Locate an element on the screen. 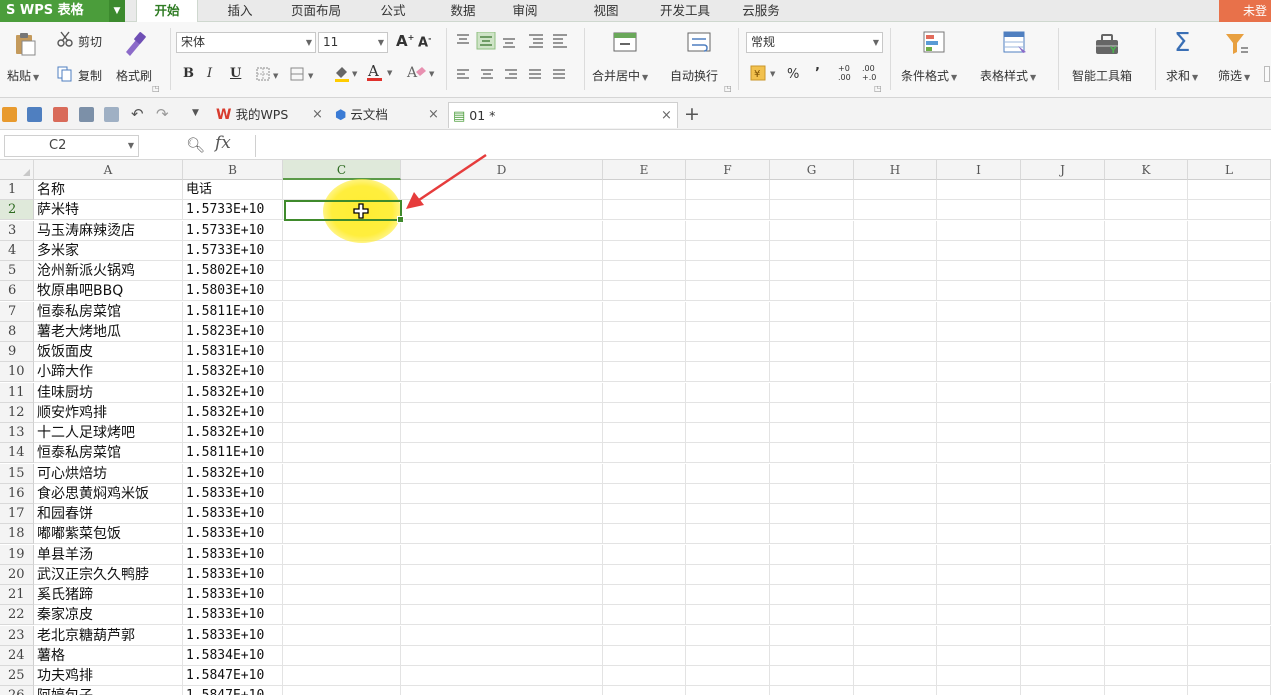  sum-button: 求和 ▼ is located at coordinates (1182, 75).